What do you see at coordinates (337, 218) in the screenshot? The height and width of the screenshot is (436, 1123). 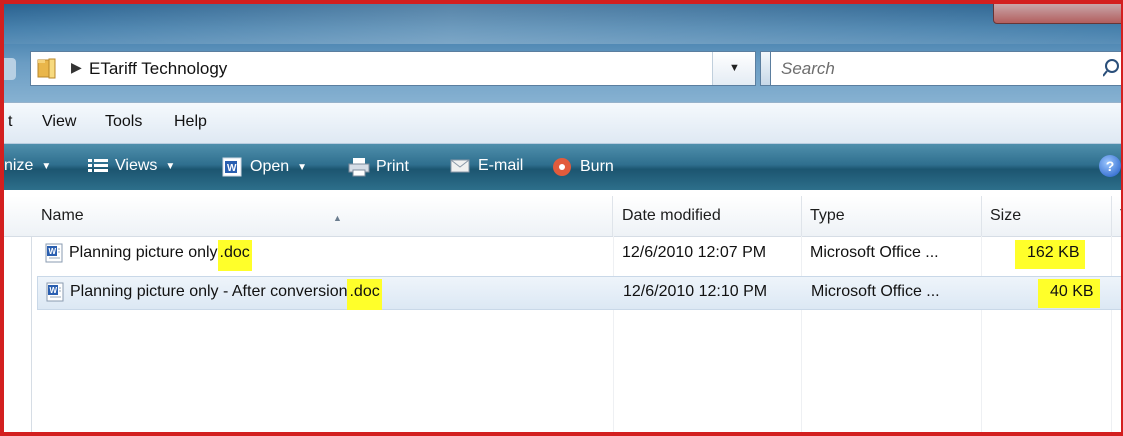 I see `sort-ascending-icon: ▲` at bounding box center [337, 218].